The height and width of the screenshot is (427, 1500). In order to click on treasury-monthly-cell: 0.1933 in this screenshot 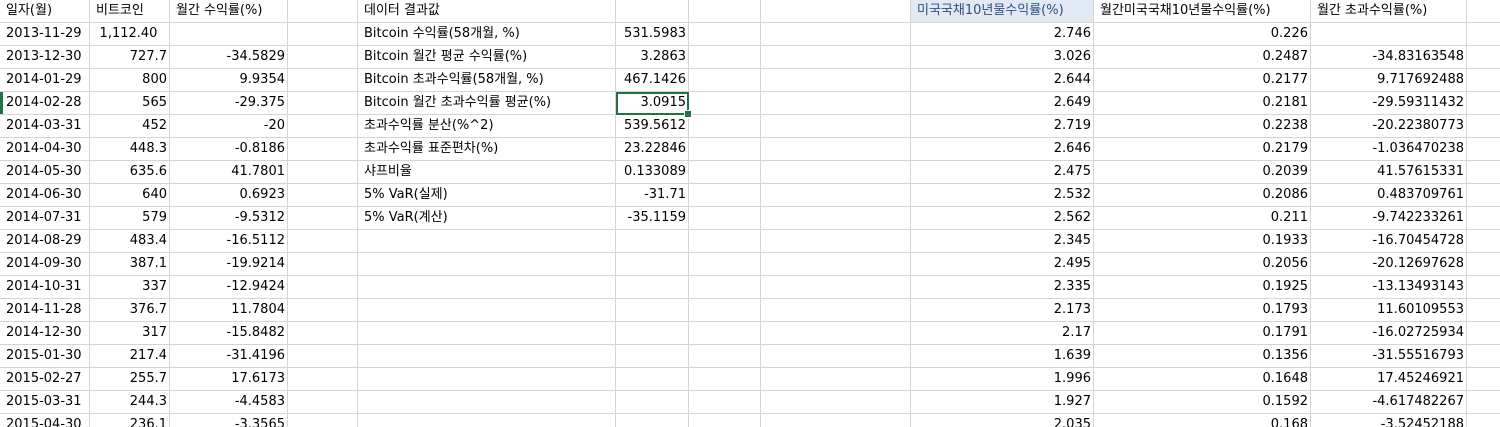, I will do `click(1202, 241)`.